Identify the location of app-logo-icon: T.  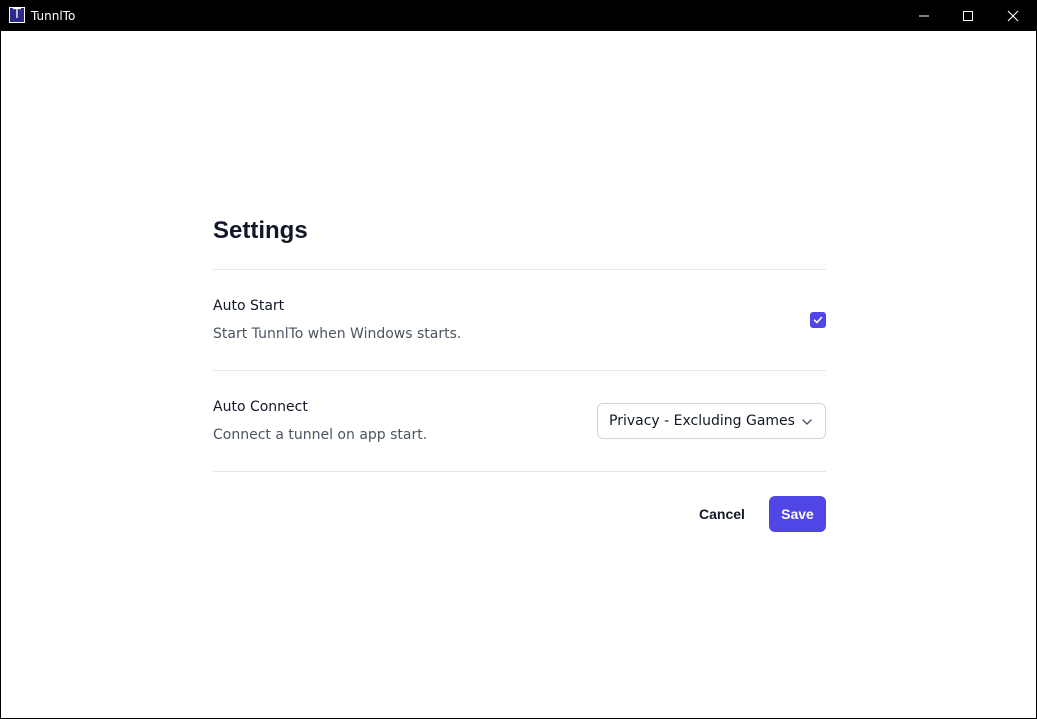
(17, 15).